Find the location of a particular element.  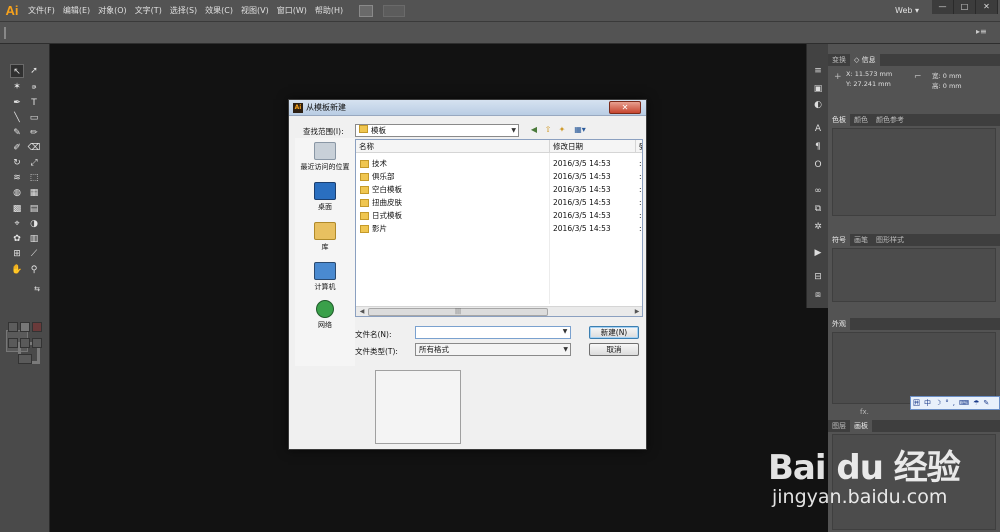

file-row: 技术 2016/3/5 14:53 : is located at coordinates (499, 163).